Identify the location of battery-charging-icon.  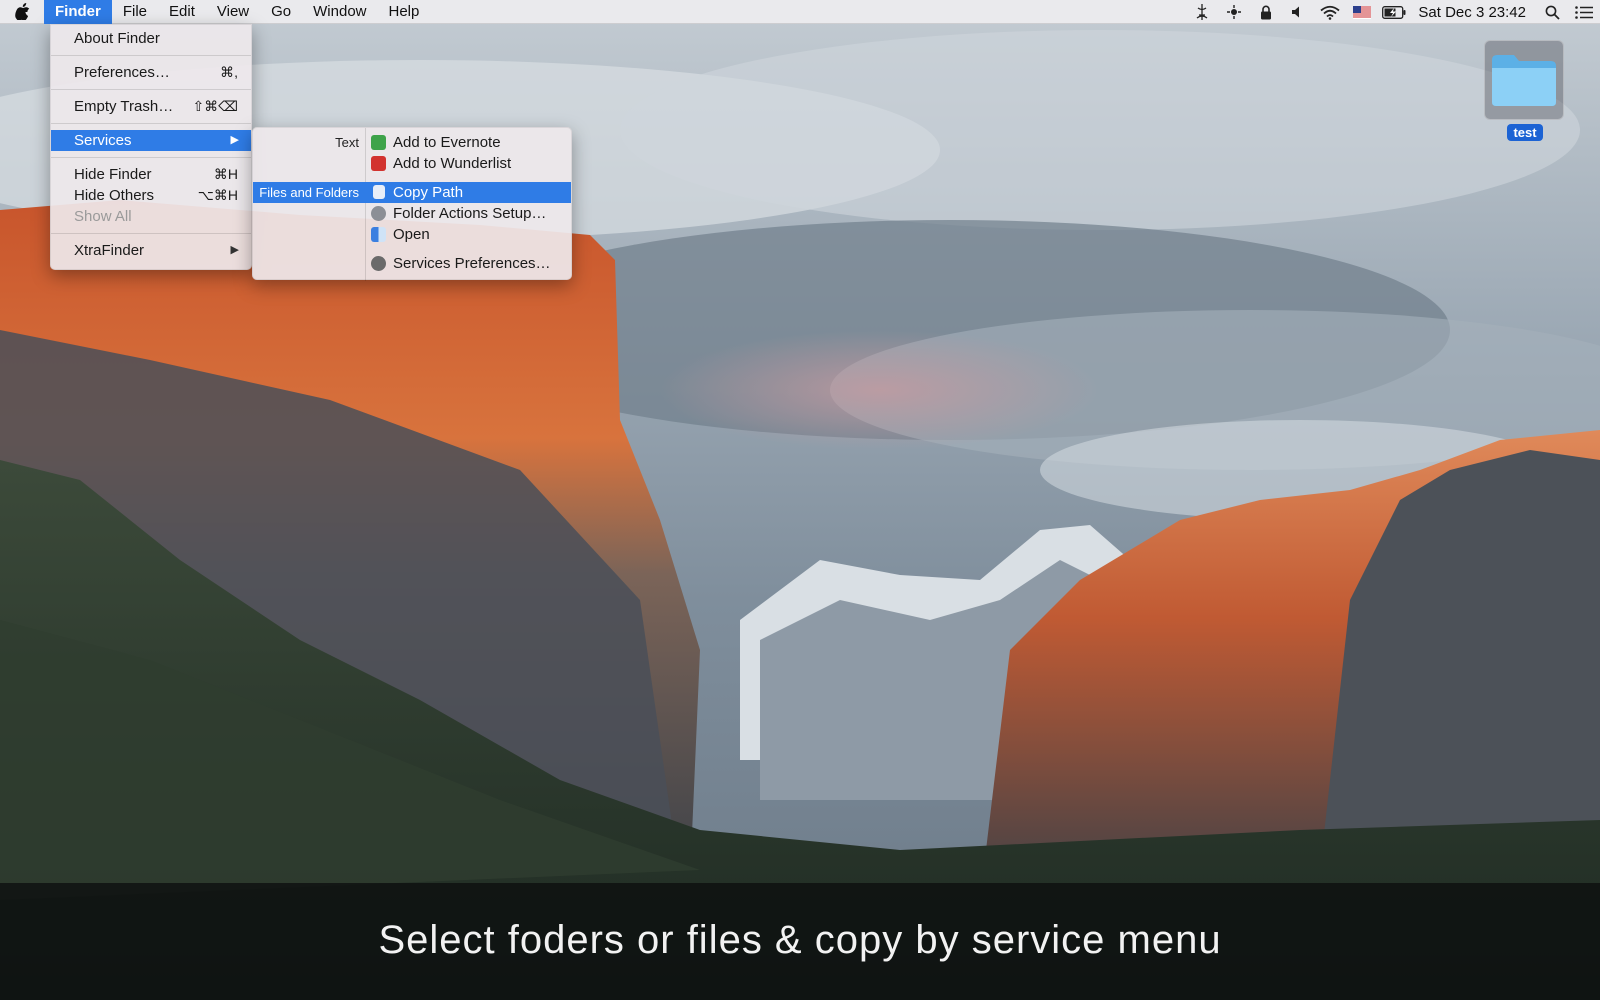
(1394, 12).